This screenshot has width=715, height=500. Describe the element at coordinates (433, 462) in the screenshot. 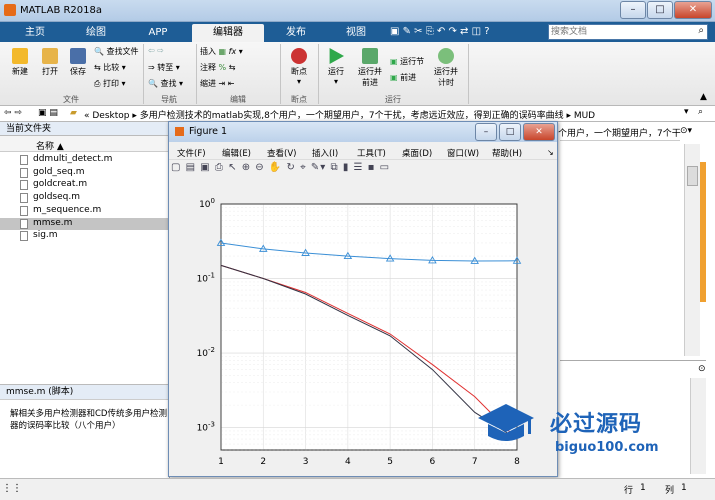

I see `x-tick-label: 6` at that location.